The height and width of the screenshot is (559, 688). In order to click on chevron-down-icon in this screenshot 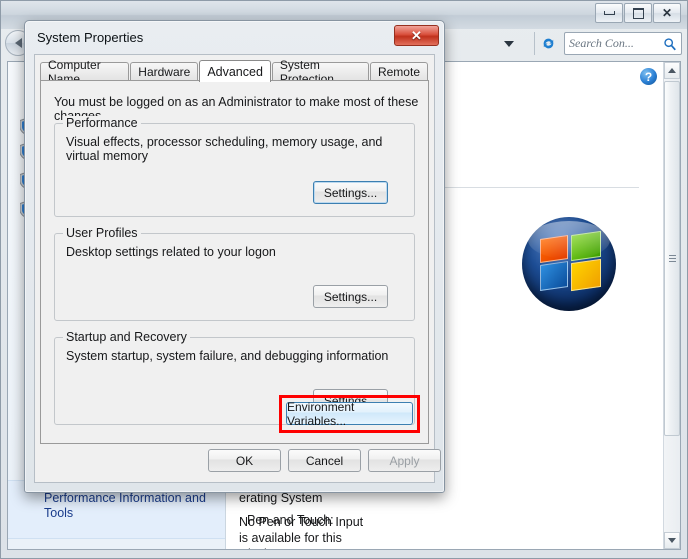, I will do `click(509, 43)`.